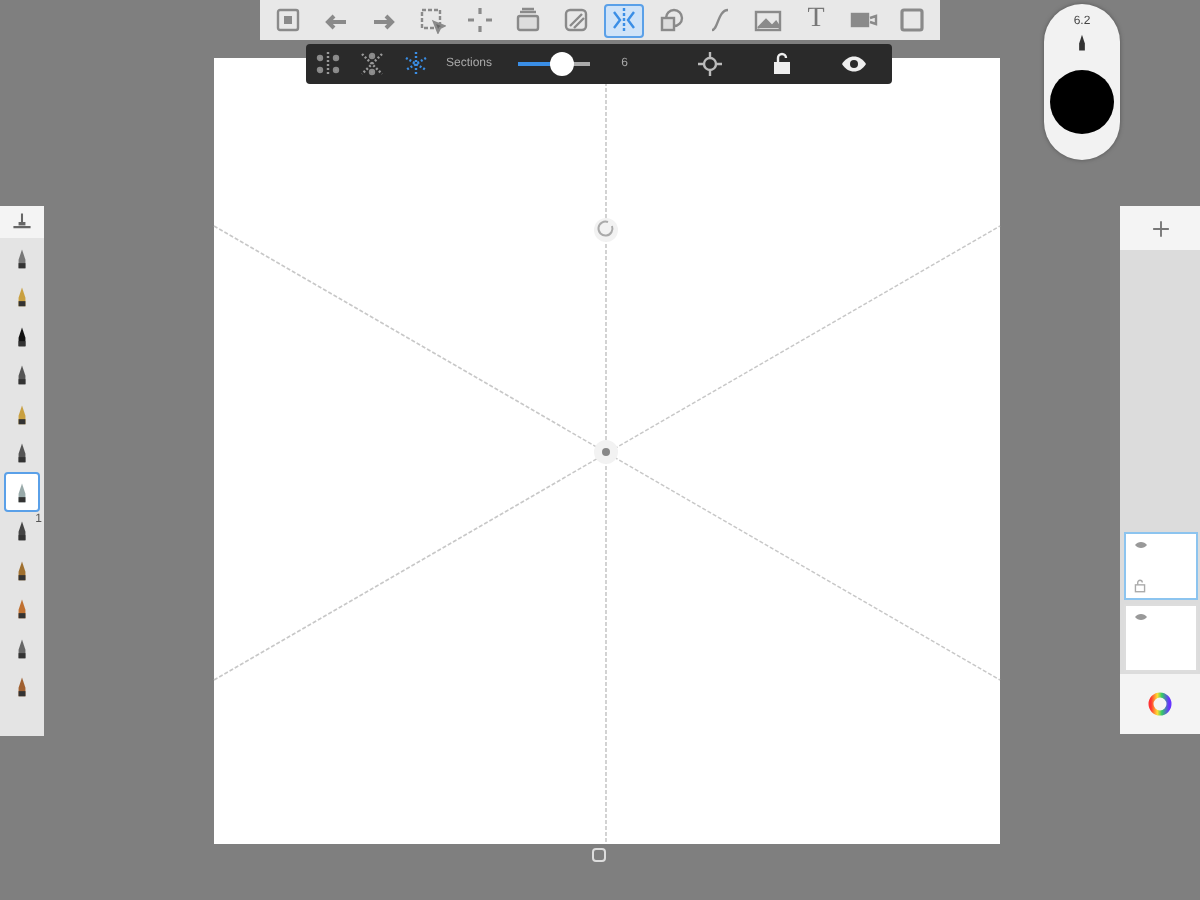 The height and width of the screenshot is (900, 1200). What do you see at coordinates (720, 20) in the screenshot?
I see `curve-icon` at bounding box center [720, 20].